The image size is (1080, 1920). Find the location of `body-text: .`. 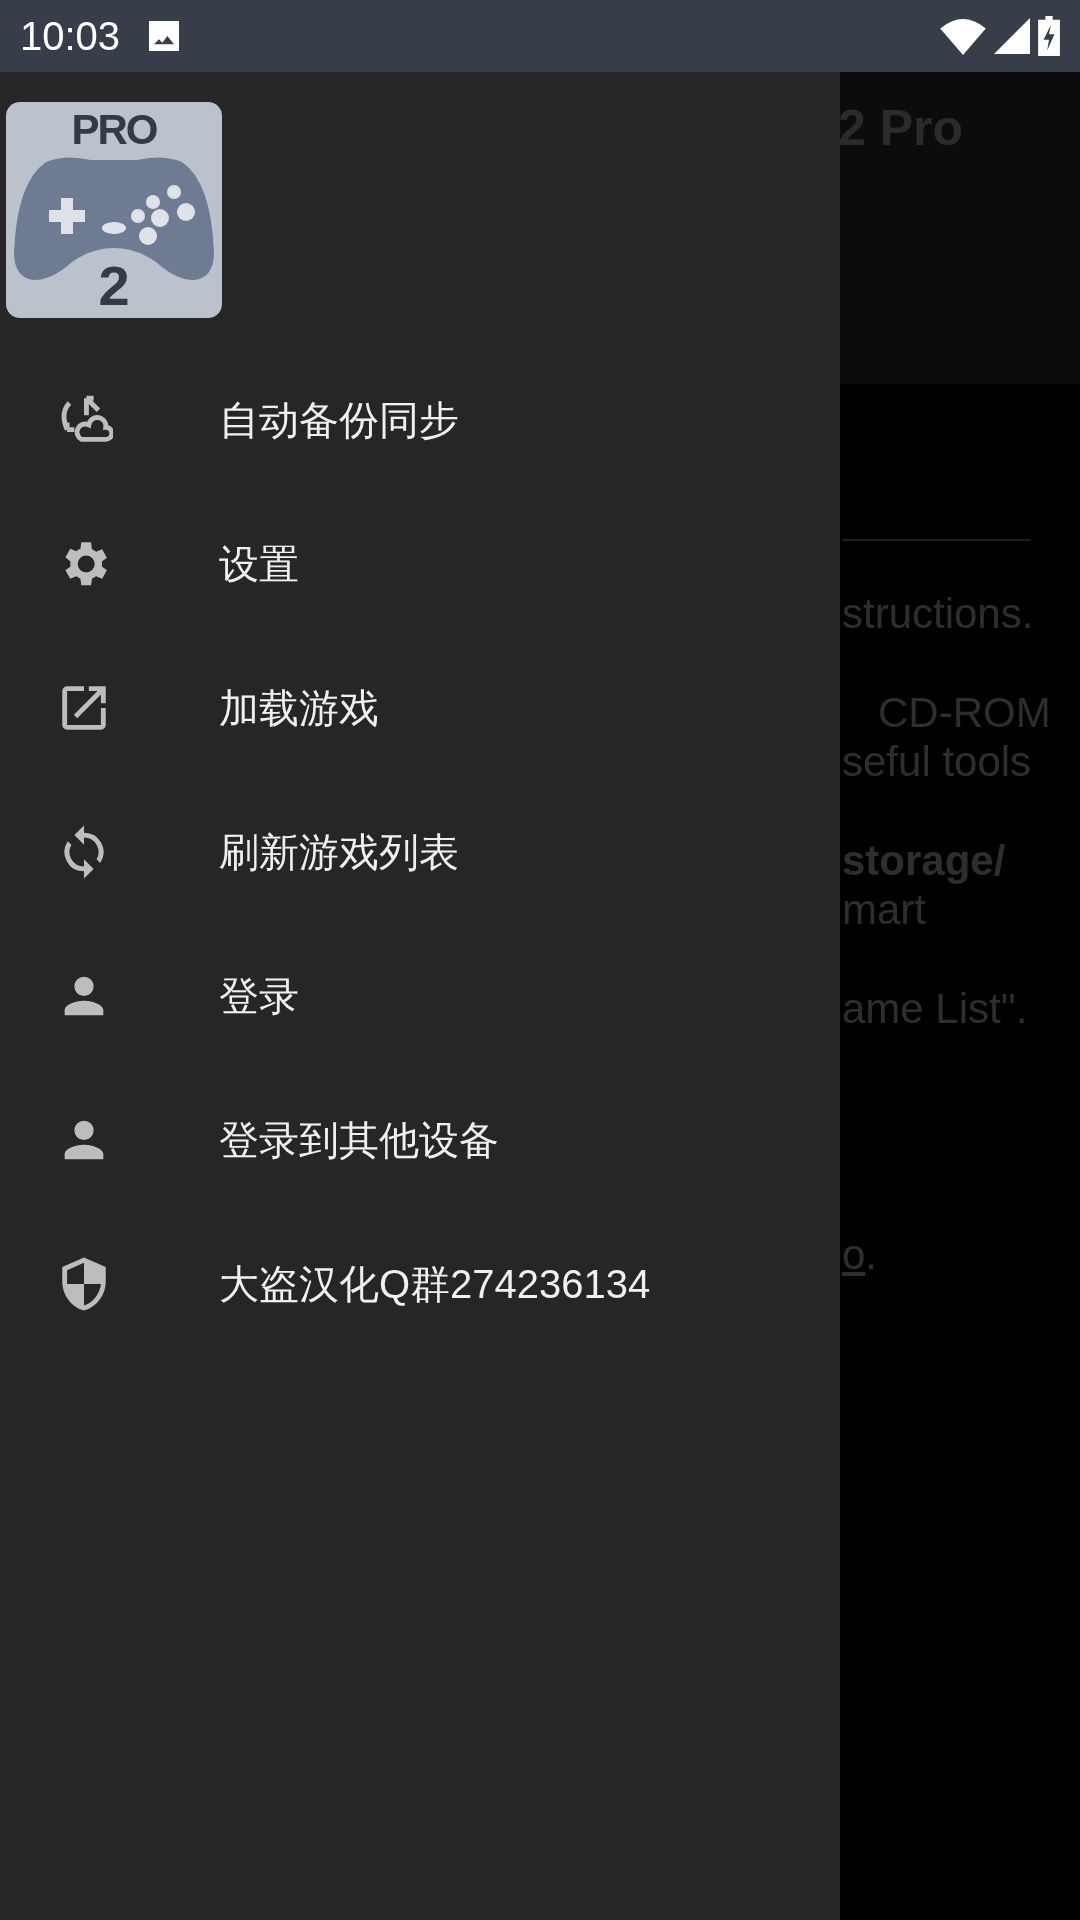

body-text: . is located at coordinates (871, 1254).